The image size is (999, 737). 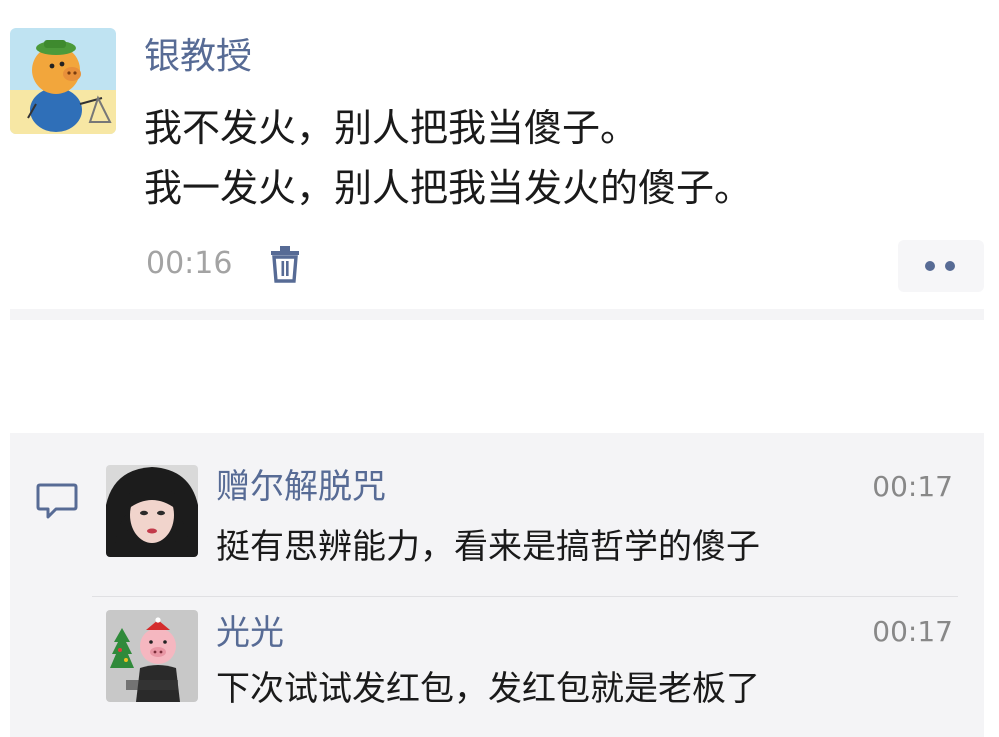 I want to click on comment-separator, so click(x=525, y=596).